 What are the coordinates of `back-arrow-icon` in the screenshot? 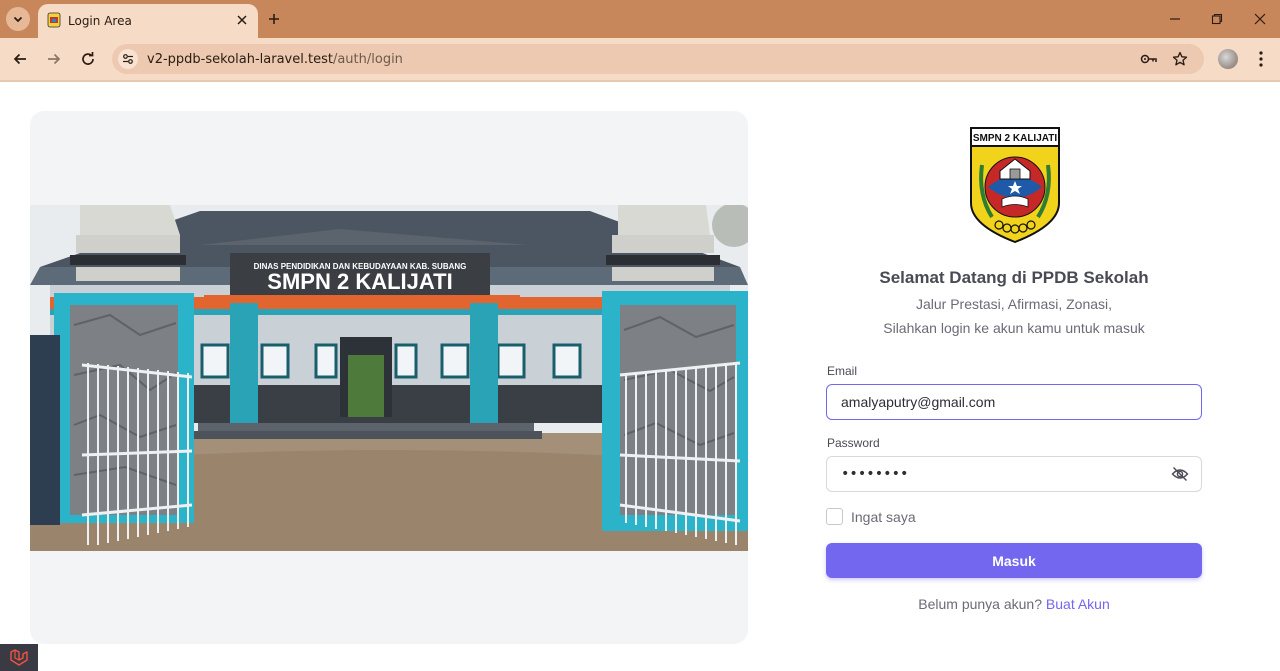 It's located at (19, 59).